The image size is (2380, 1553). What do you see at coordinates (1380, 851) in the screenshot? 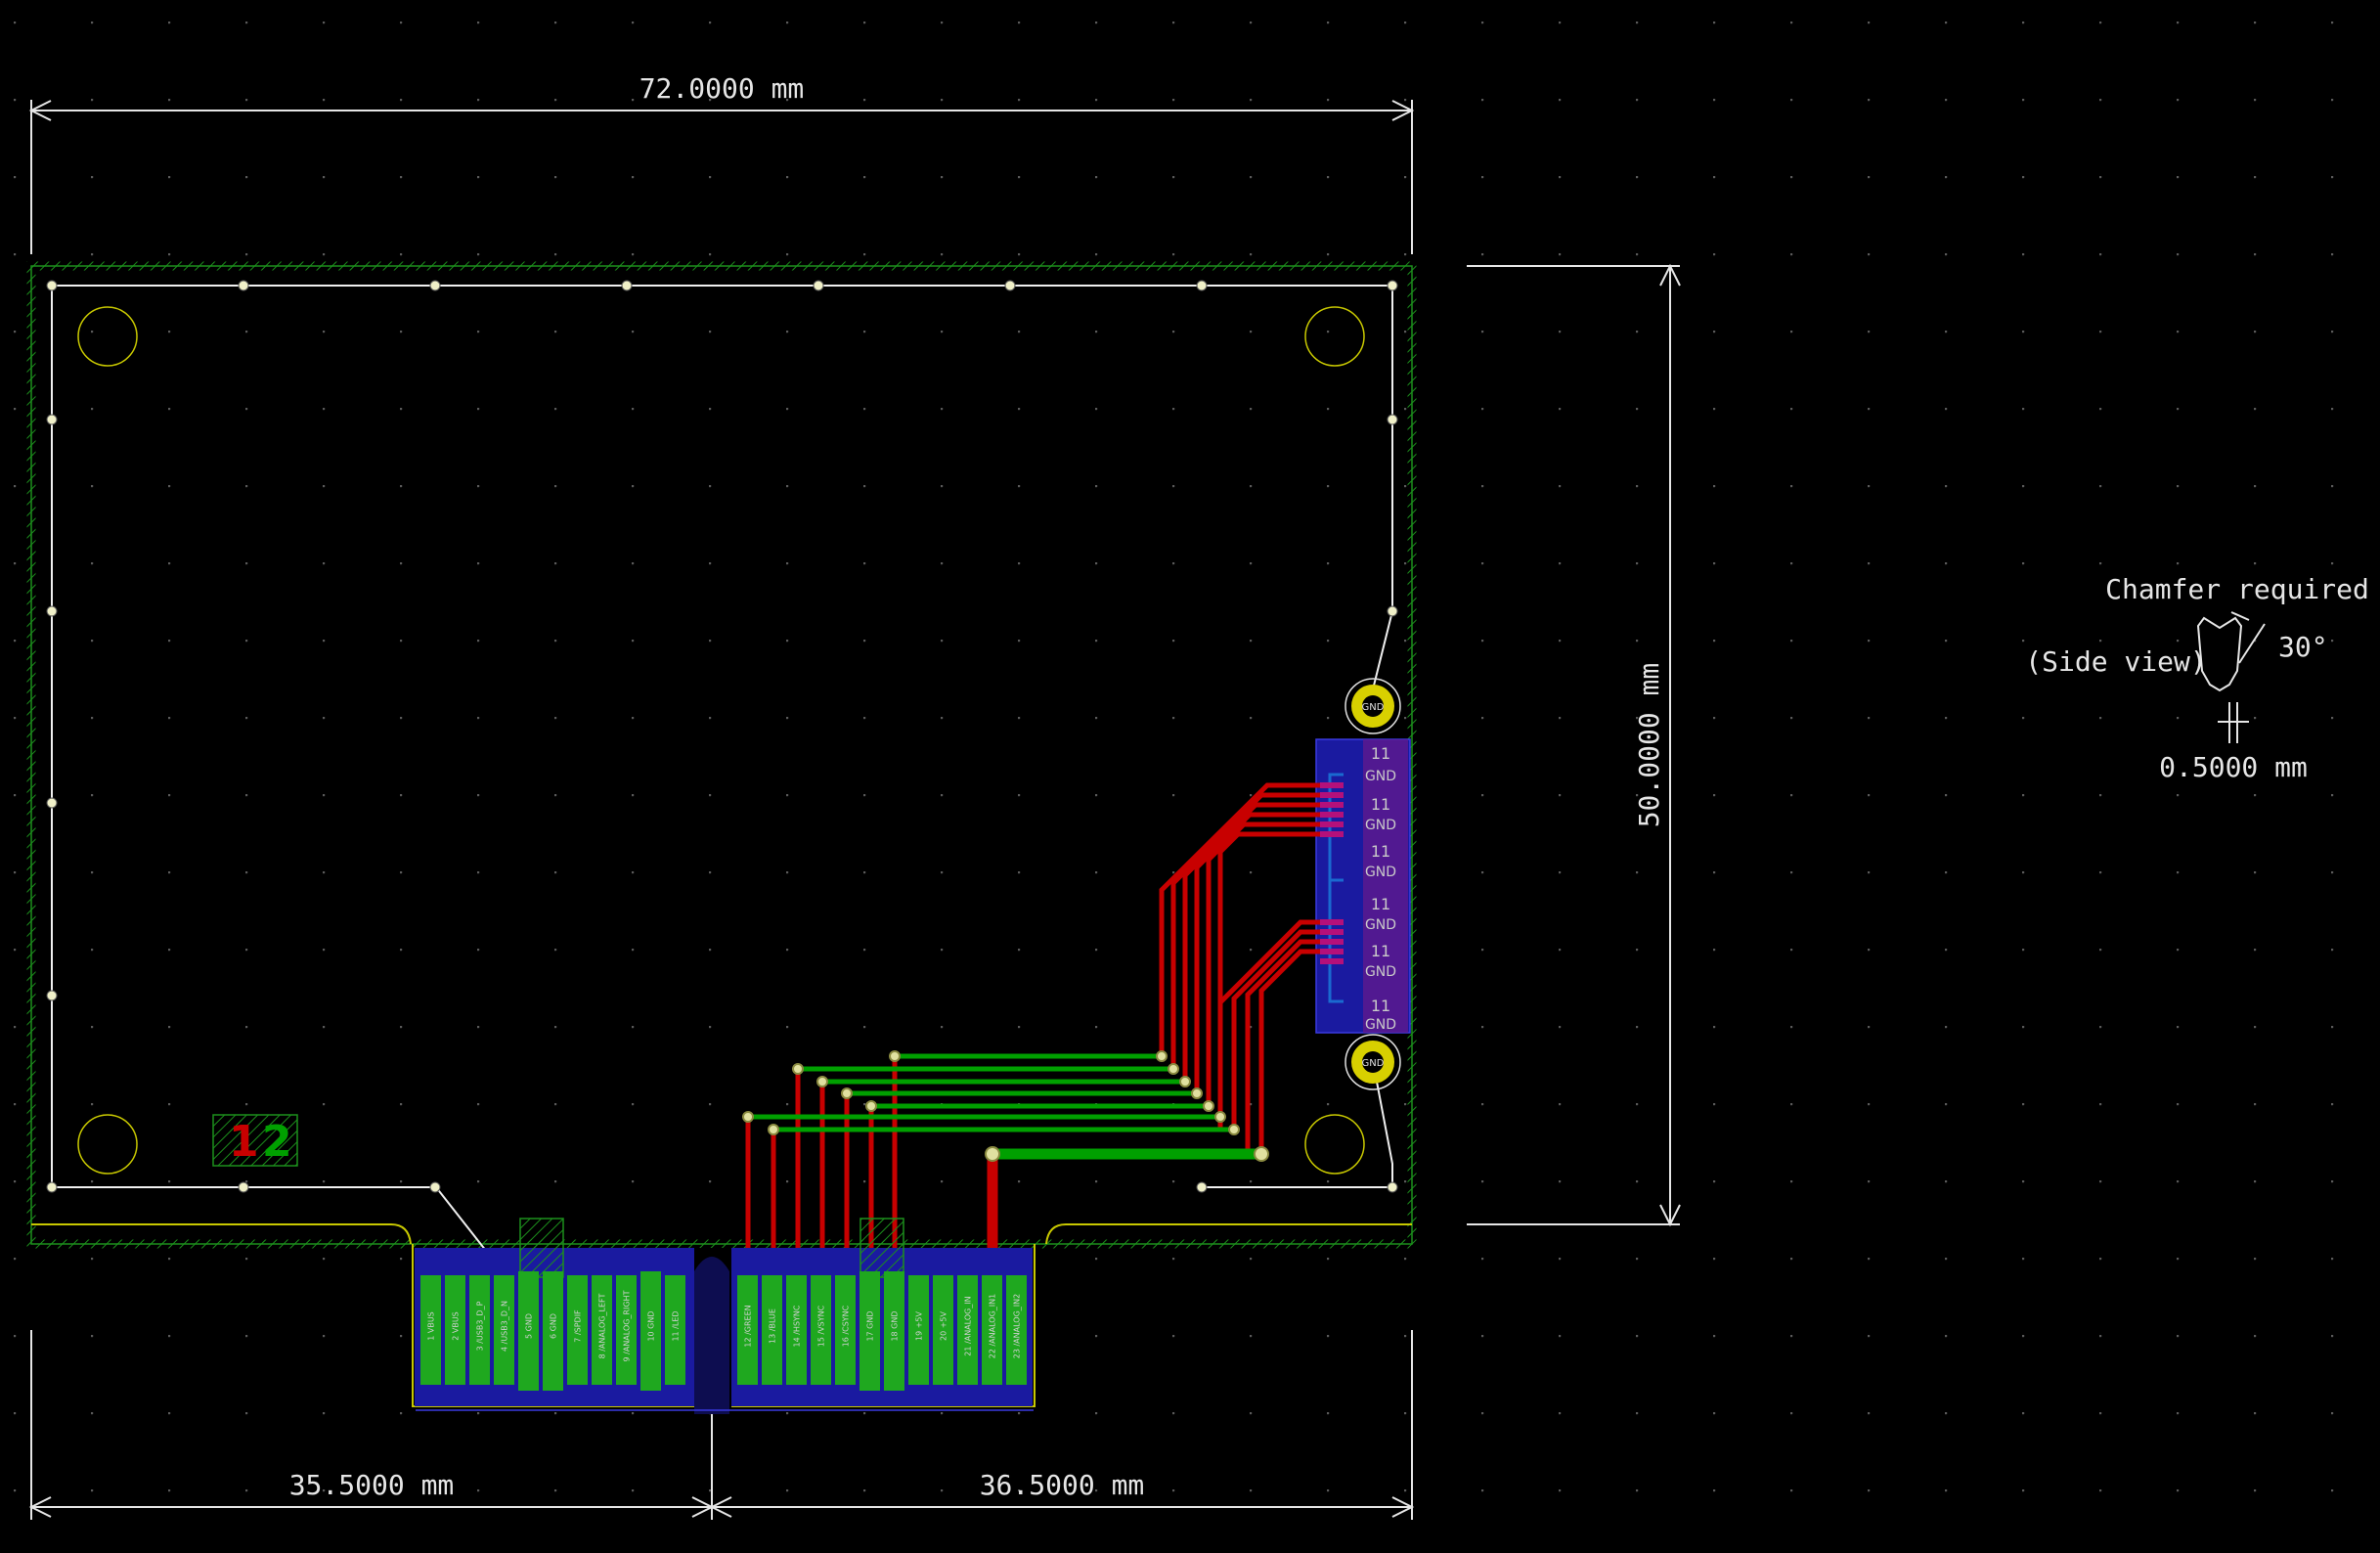
I see `fpc-pad-num-3: 11` at bounding box center [1380, 851].